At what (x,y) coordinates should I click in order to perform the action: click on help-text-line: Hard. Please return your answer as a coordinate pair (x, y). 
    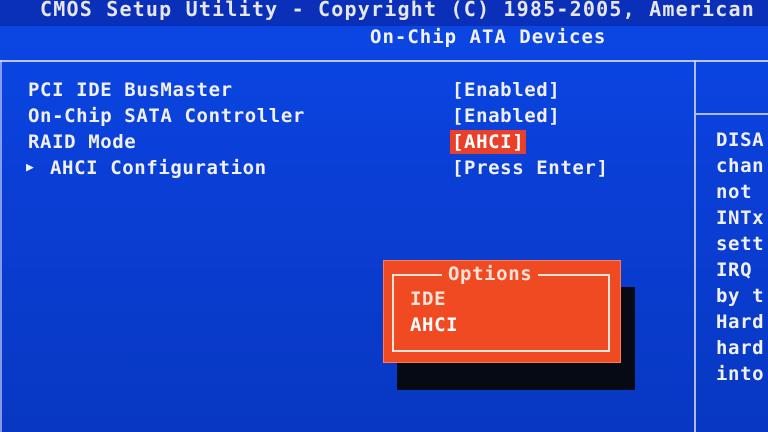
    Looking at the image, I should click on (740, 322).